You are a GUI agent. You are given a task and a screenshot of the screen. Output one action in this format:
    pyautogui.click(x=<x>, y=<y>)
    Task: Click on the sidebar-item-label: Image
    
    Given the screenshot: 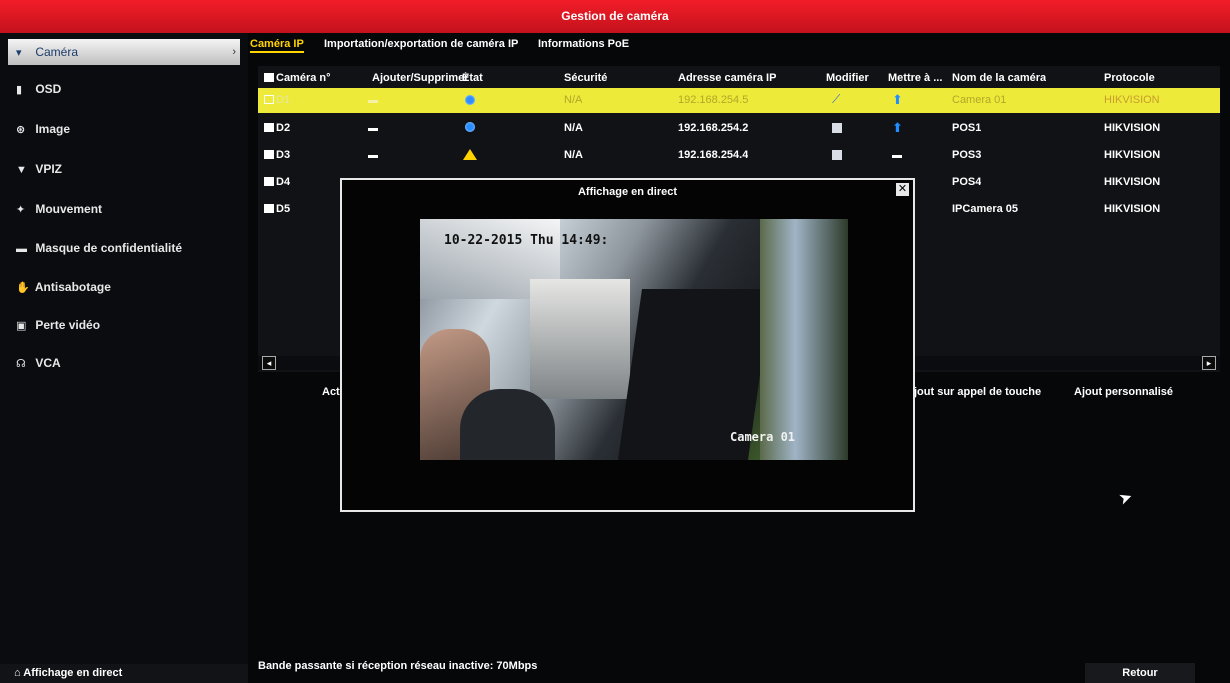 What is the action you would take?
    pyautogui.click(x=53, y=129)
    